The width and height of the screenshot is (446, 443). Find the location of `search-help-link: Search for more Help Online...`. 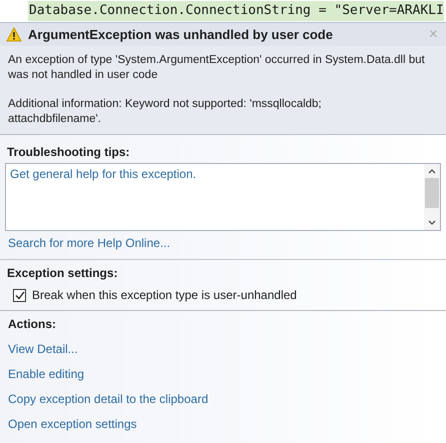

search-help-link: Search for more Help Online... is located at coordinates (89, 243).